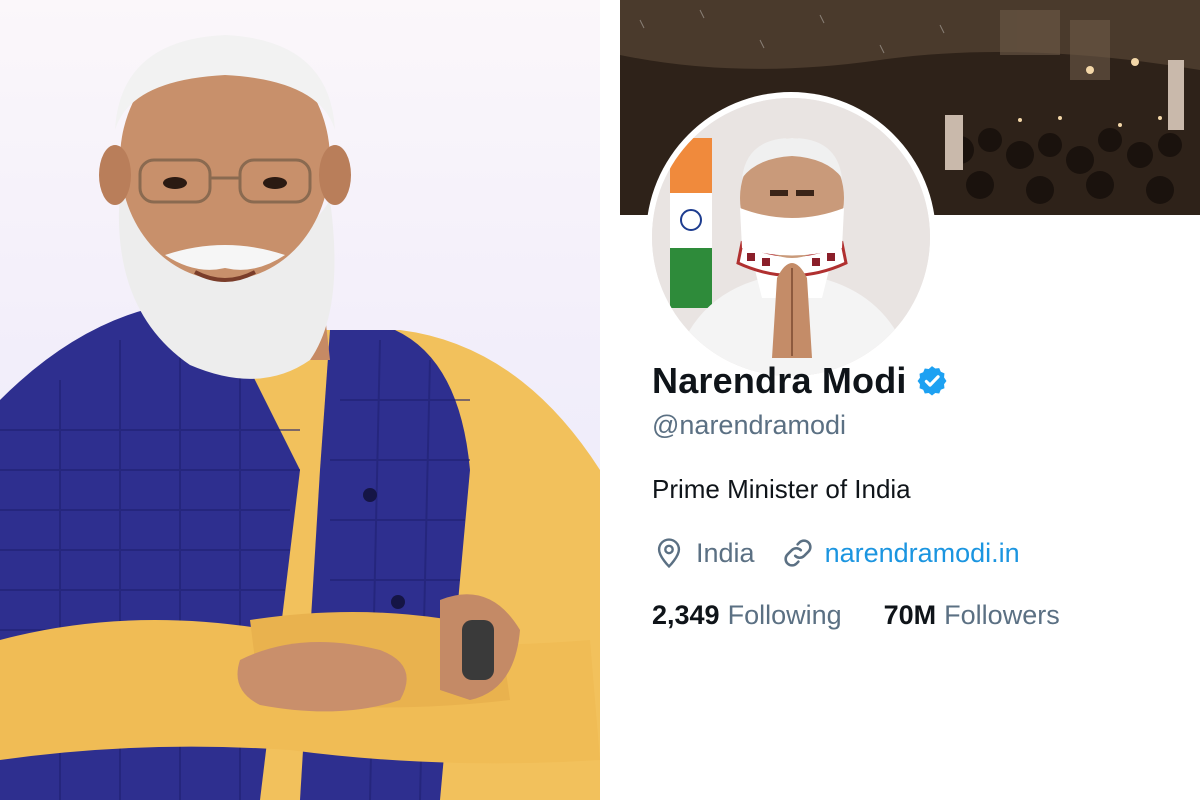  Describe the element at coordinates (779, 380) in the screenshot. I see `display-name: Narendra Modi` at that location.